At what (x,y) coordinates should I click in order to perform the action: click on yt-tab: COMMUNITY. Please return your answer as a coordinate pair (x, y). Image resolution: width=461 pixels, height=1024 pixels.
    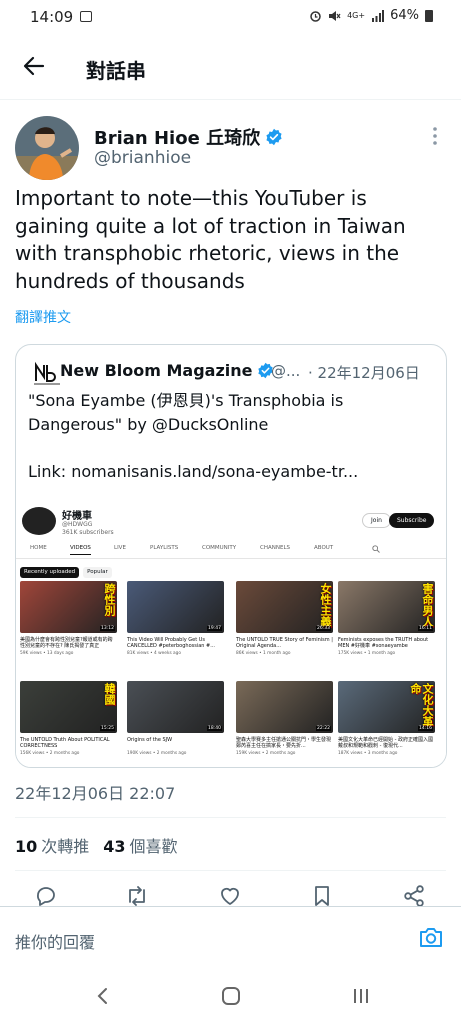
    Looking at the image, I should click on (219, 548).